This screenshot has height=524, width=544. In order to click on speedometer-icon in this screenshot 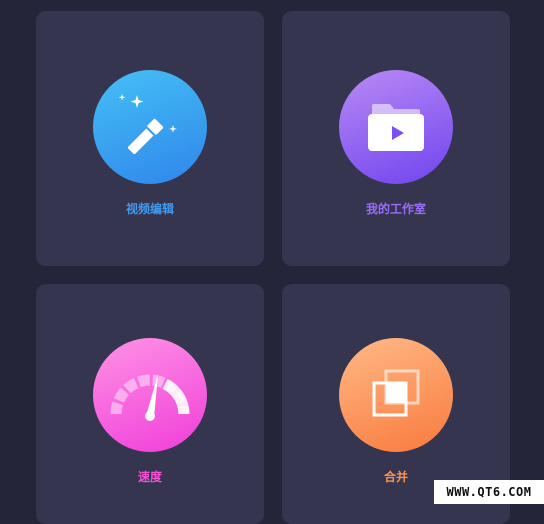, I will do `click(150, 395)`.